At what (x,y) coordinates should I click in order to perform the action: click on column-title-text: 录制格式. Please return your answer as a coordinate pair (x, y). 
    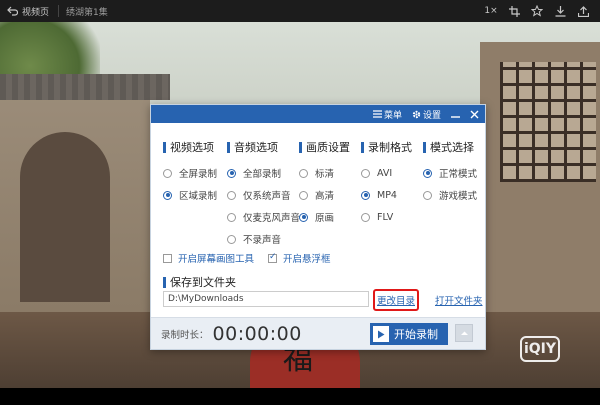
    Looking at the image, I should click on (390, 147).